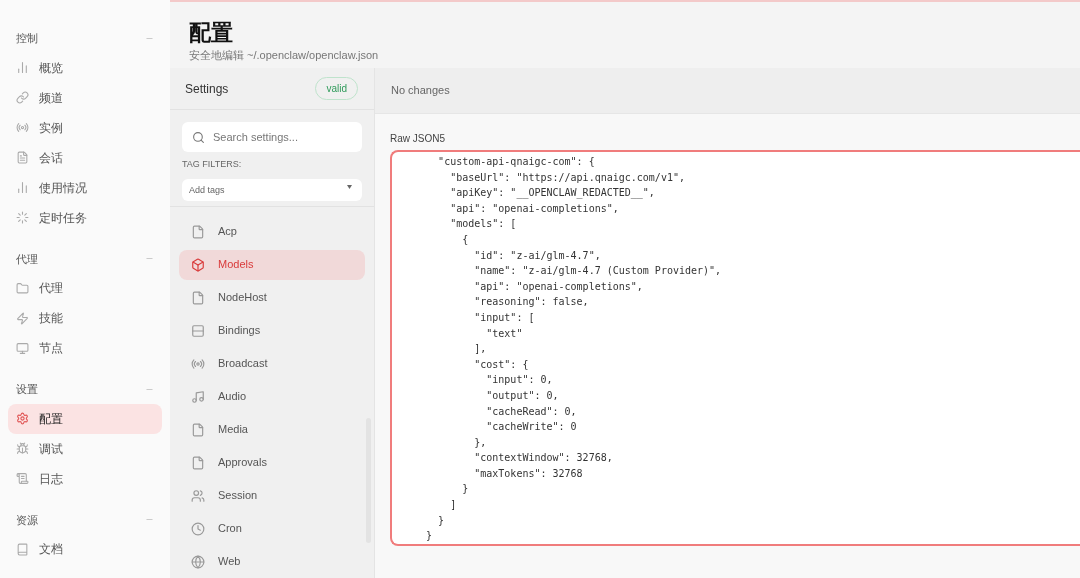 Image resolution: width=1080 pixels, height=578 pixels. Describe the element at coordinates (85, 448) in the screenshot. I see `nav-item: 调试` at that location.